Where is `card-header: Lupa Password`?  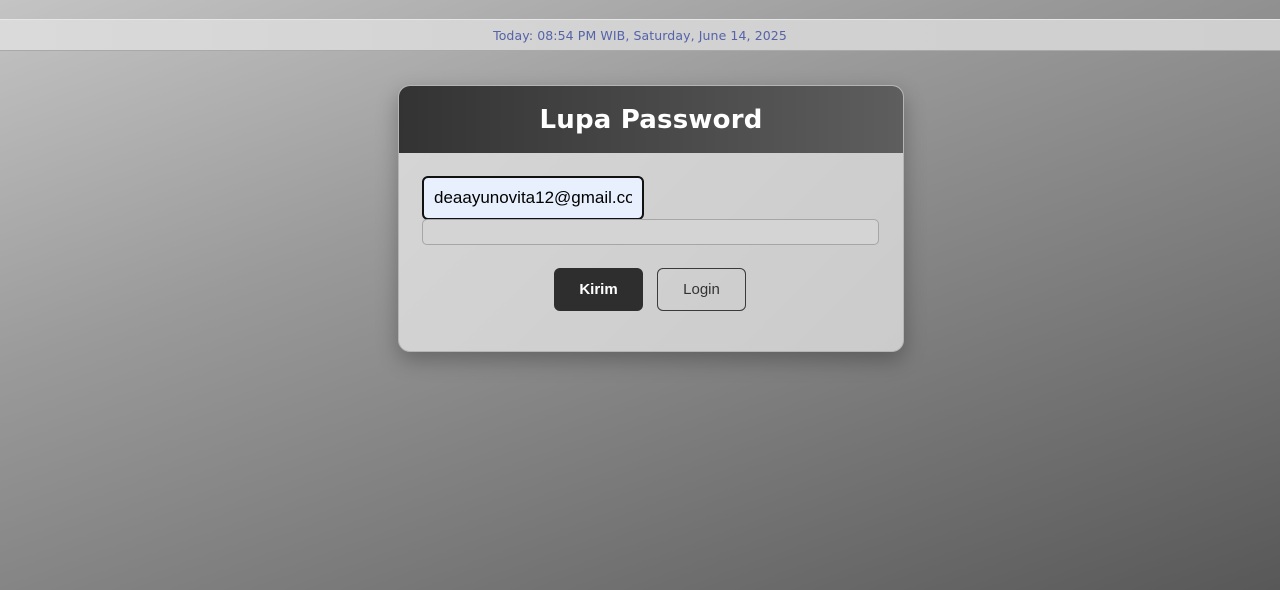 card-header: Lupa Password is located at coordinates (651, 119).